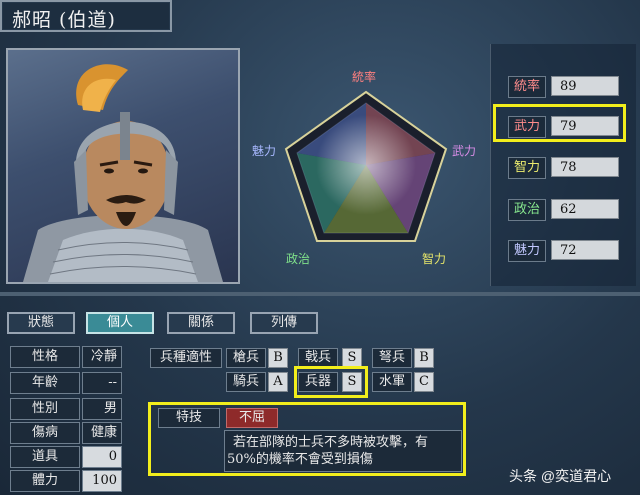 This screenshot has height=495, width=640. What do you see at coordinates (278, 382) in the screenshot?
I see `aptitude-grade-cavalry: A` at bounding box center [278, 382].